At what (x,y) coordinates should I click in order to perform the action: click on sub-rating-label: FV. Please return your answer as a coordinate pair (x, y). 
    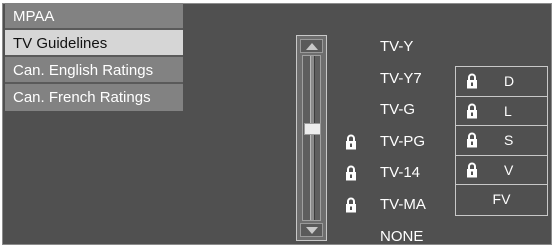
    Looking at the image, I should click on (501, 199).